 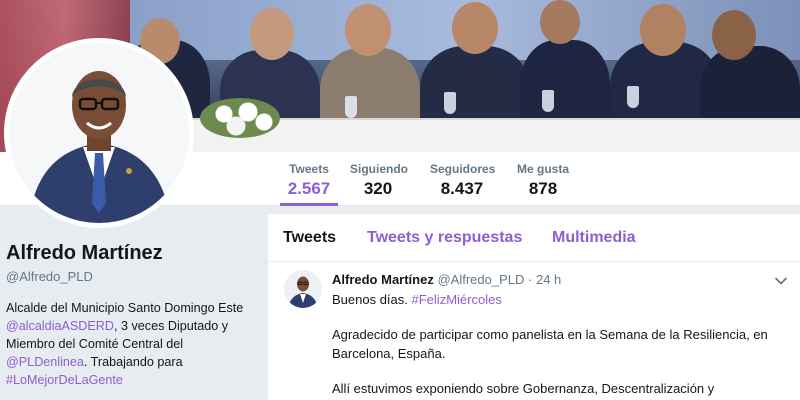 What do you see at coordinates (495, 135) in the screenshot?
I see `banner-table` at bounding box center [495, 135].